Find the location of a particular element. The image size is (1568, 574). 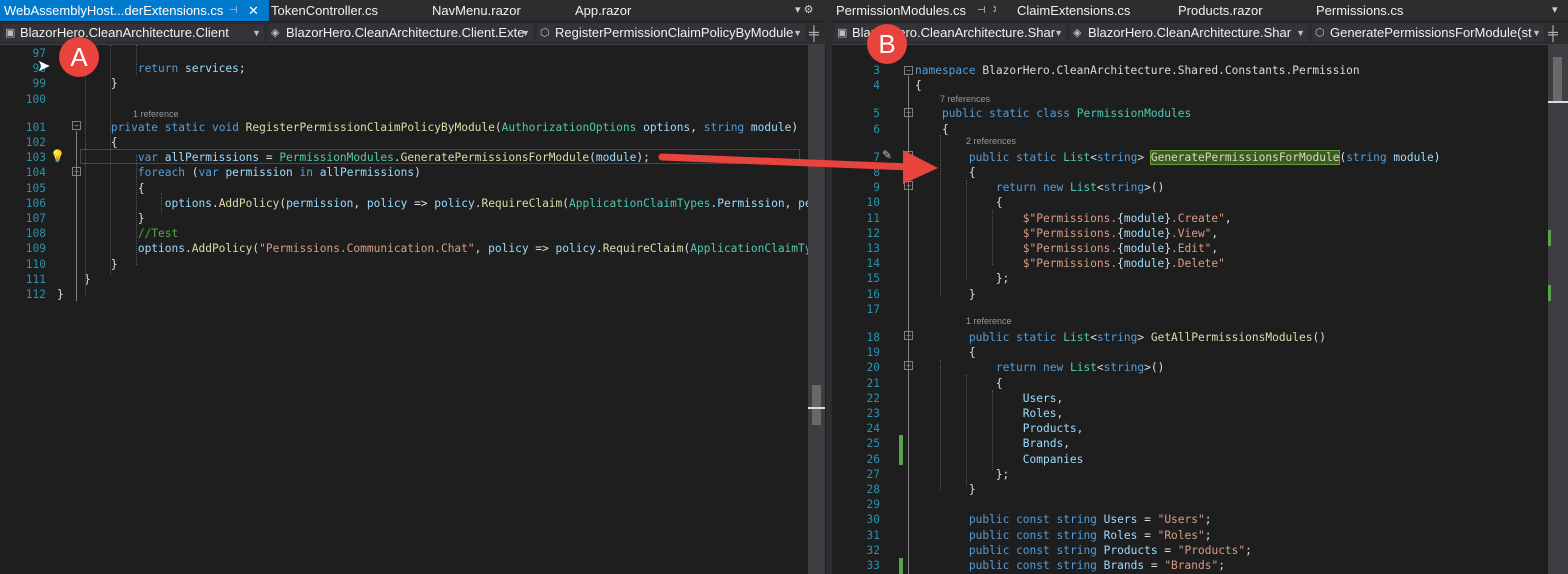

tab-app-razor: App.razor is located at coordinates (628, 10).